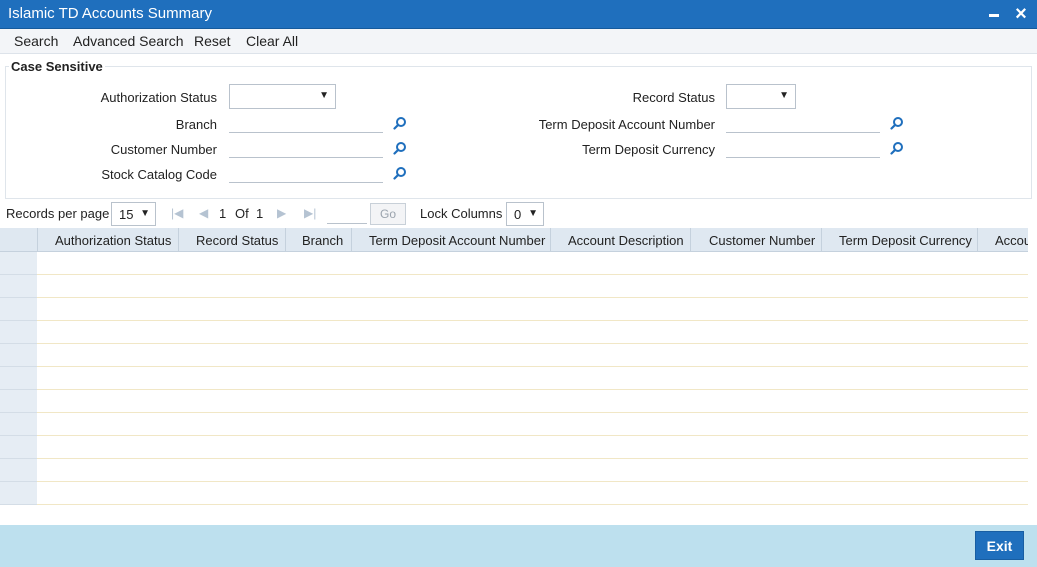 Image resolution: width=1037 pixels, height=567 pixels. Describe the element at coordinates (196, 124) in the screenshot. I see `branch-label: Branch` at that location.